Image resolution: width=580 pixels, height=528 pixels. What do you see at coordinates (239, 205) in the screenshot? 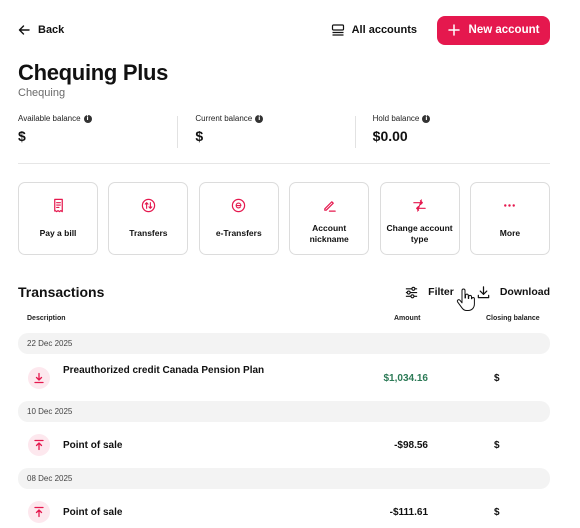
I see `e-transfer-icon` at bounding box center [239, 205].